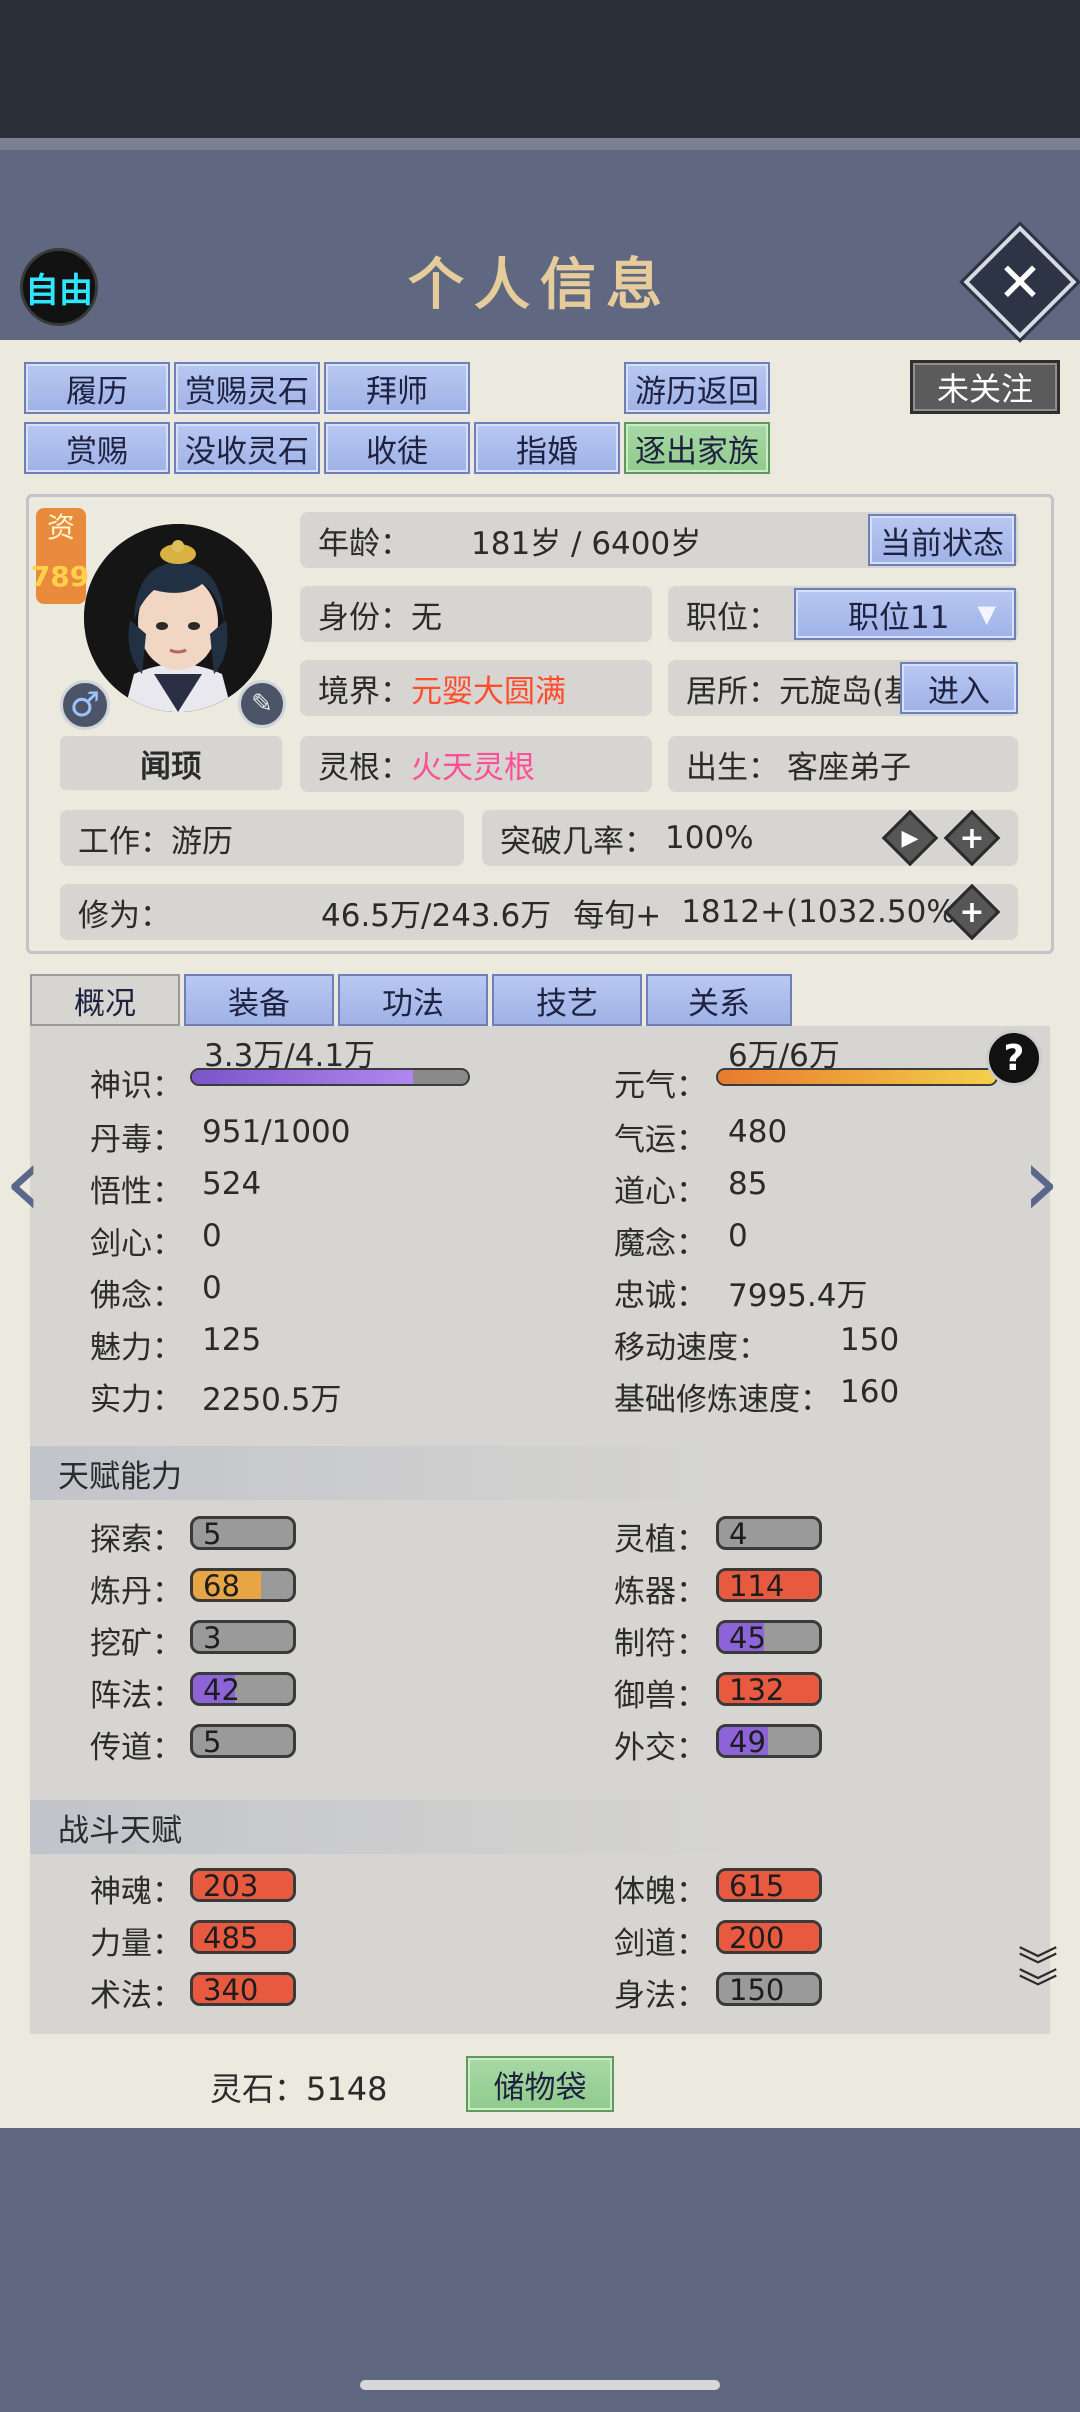  What do you see at coordinates (397, 448) in the screenshot?
I see `btn-take-disciple: 收徒` at bounding box center [397, 448].